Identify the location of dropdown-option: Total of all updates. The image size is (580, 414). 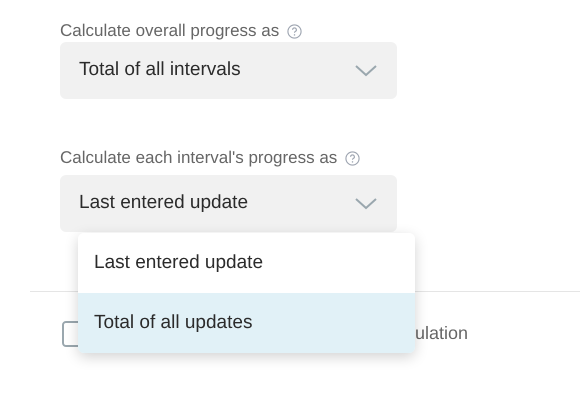
(246, 323).